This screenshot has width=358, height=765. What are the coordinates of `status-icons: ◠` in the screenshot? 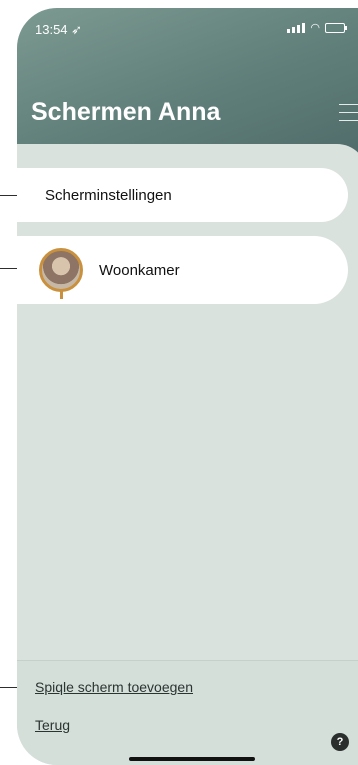 It's located at (317, 27).